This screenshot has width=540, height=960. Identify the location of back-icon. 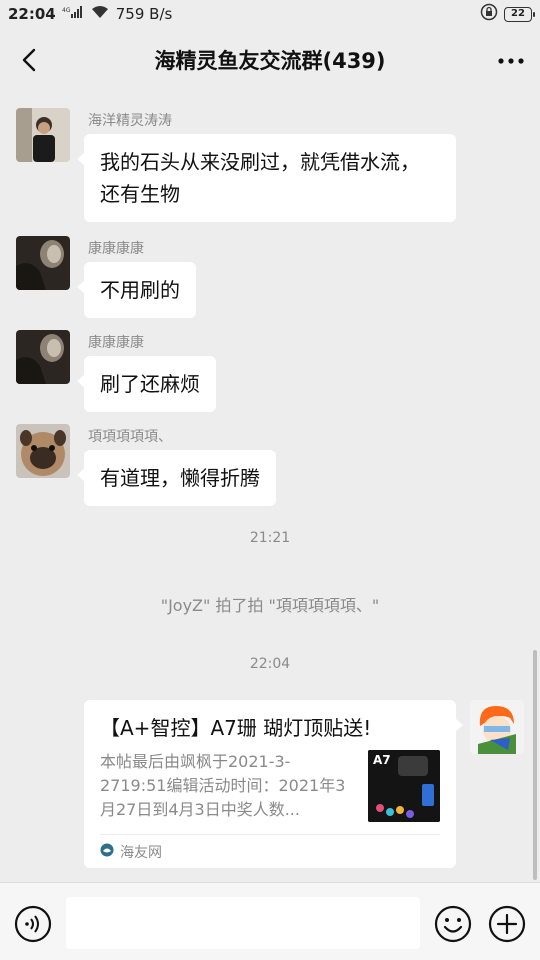
(30, 60).